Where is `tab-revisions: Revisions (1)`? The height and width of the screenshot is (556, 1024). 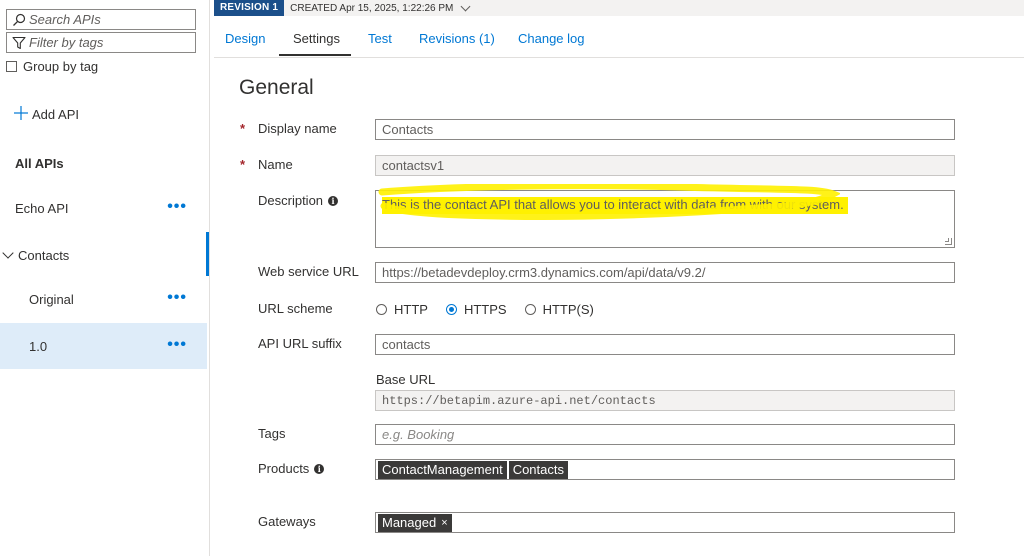 tab-revisions: Revisions (1) is located at coordinates (457, 38).